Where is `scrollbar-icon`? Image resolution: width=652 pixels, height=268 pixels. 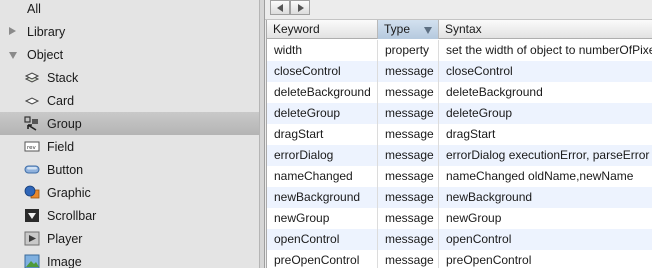
scrollbar-icon is located at coordinates (32, 215).